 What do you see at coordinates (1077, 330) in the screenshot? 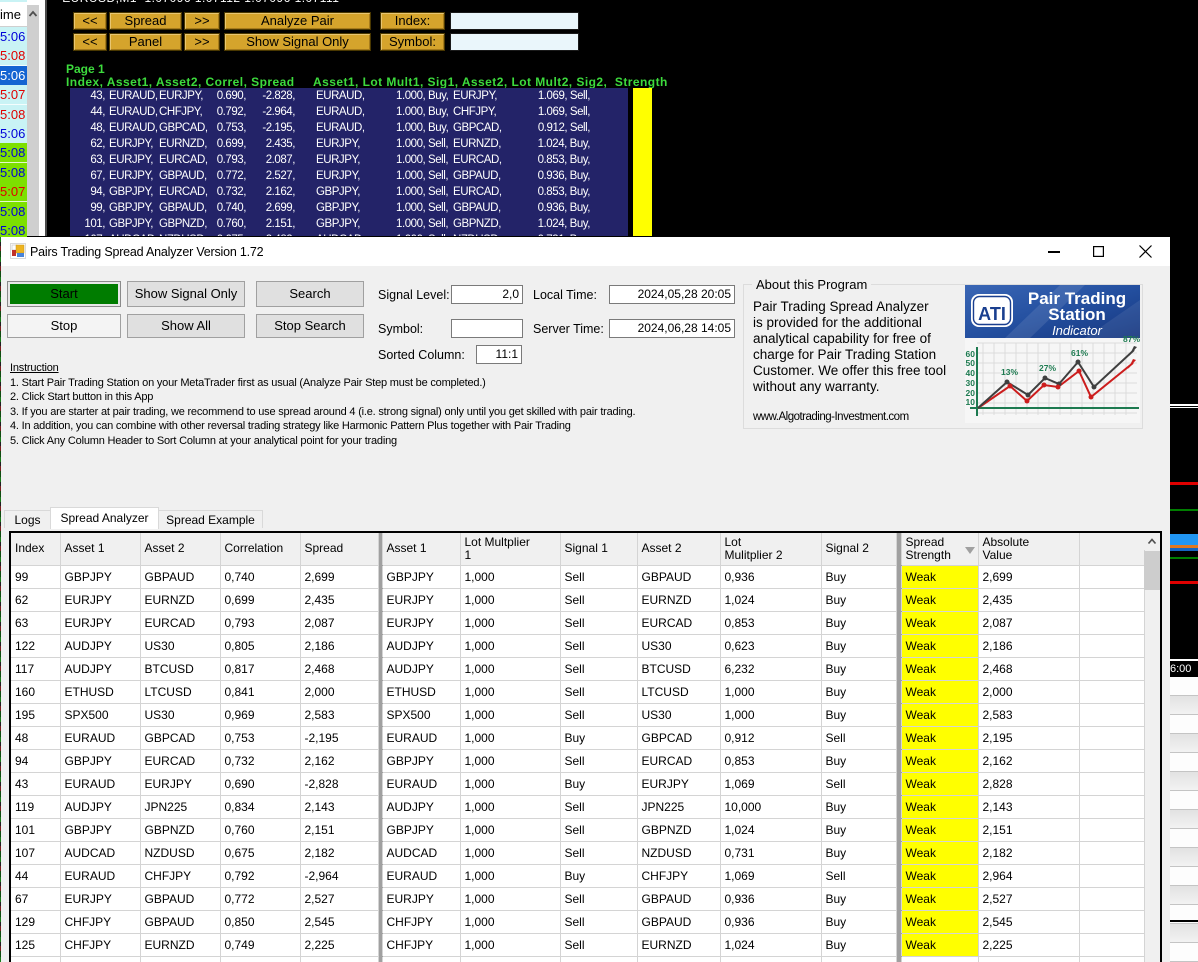
I see `svg-text: Indicator` at bounding box center [1077, 330].